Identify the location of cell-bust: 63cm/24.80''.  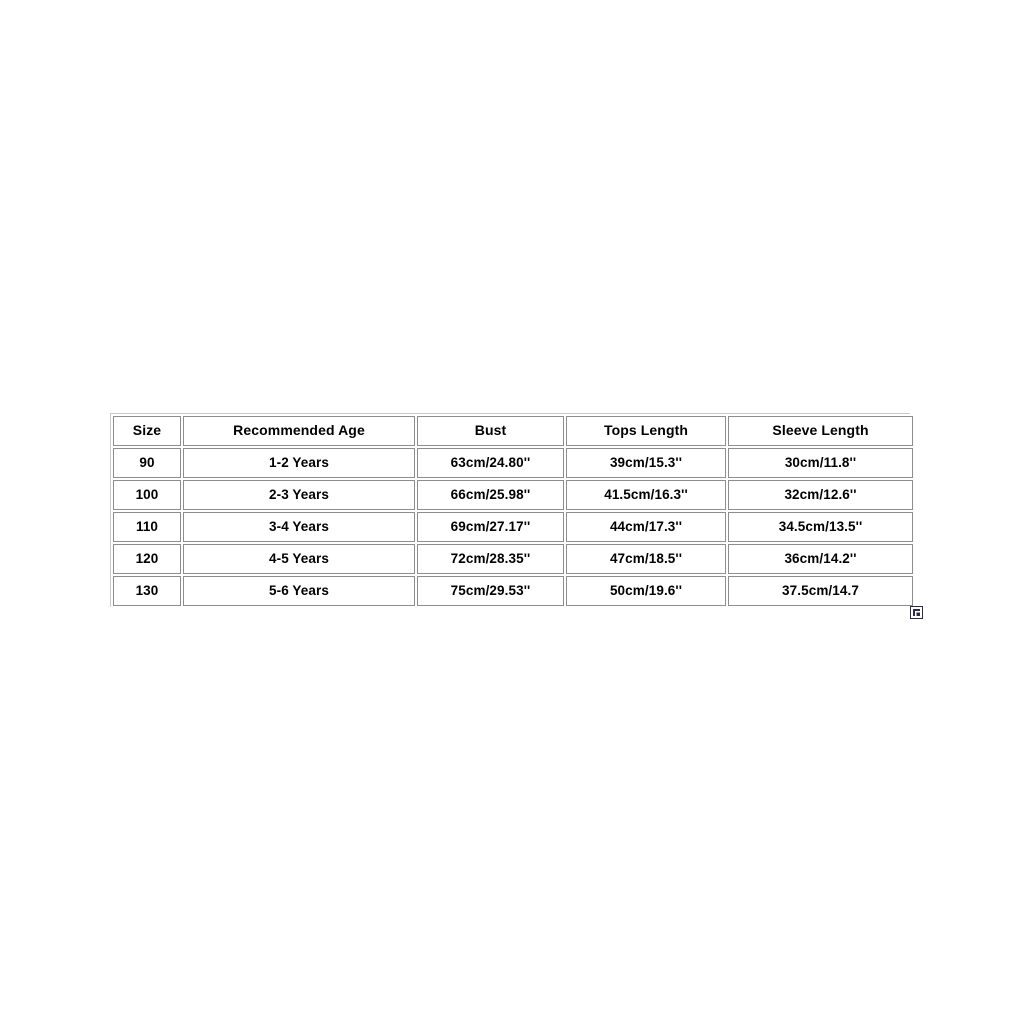
(490, 463).